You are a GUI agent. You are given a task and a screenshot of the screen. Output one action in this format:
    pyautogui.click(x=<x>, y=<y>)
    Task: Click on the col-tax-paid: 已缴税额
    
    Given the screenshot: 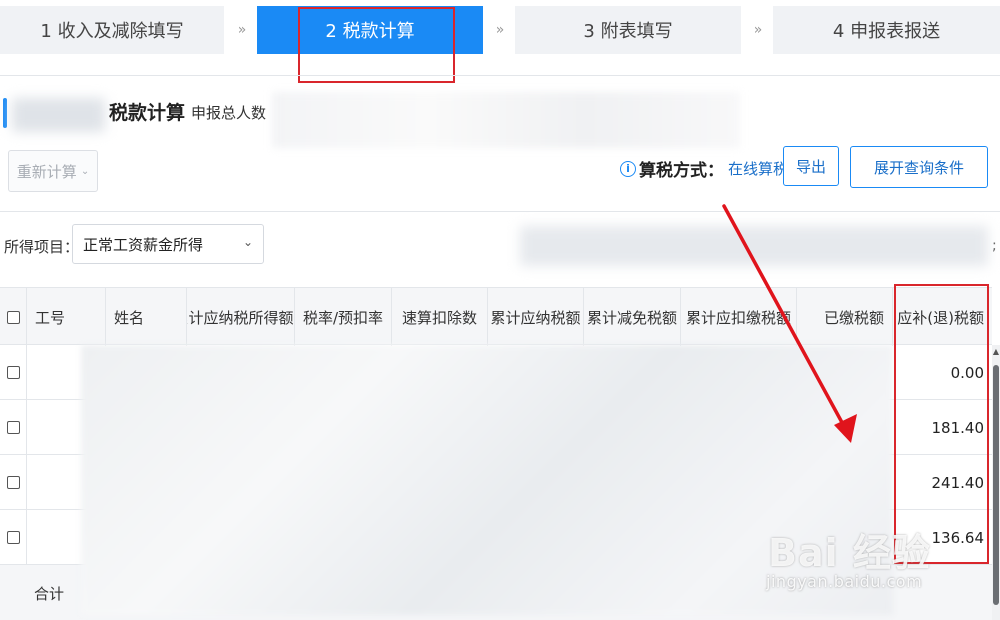 What is the action you would take?
    pyautogui.click(x=845, y=317)
    